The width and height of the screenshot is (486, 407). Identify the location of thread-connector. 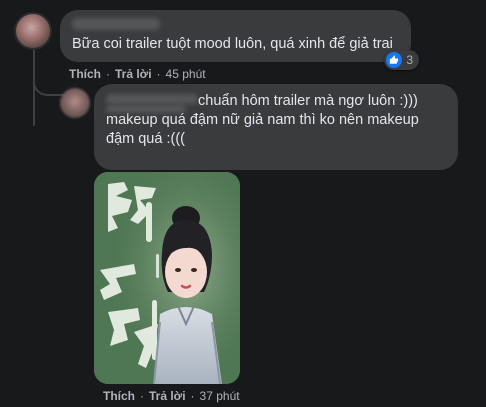
(49, 78).